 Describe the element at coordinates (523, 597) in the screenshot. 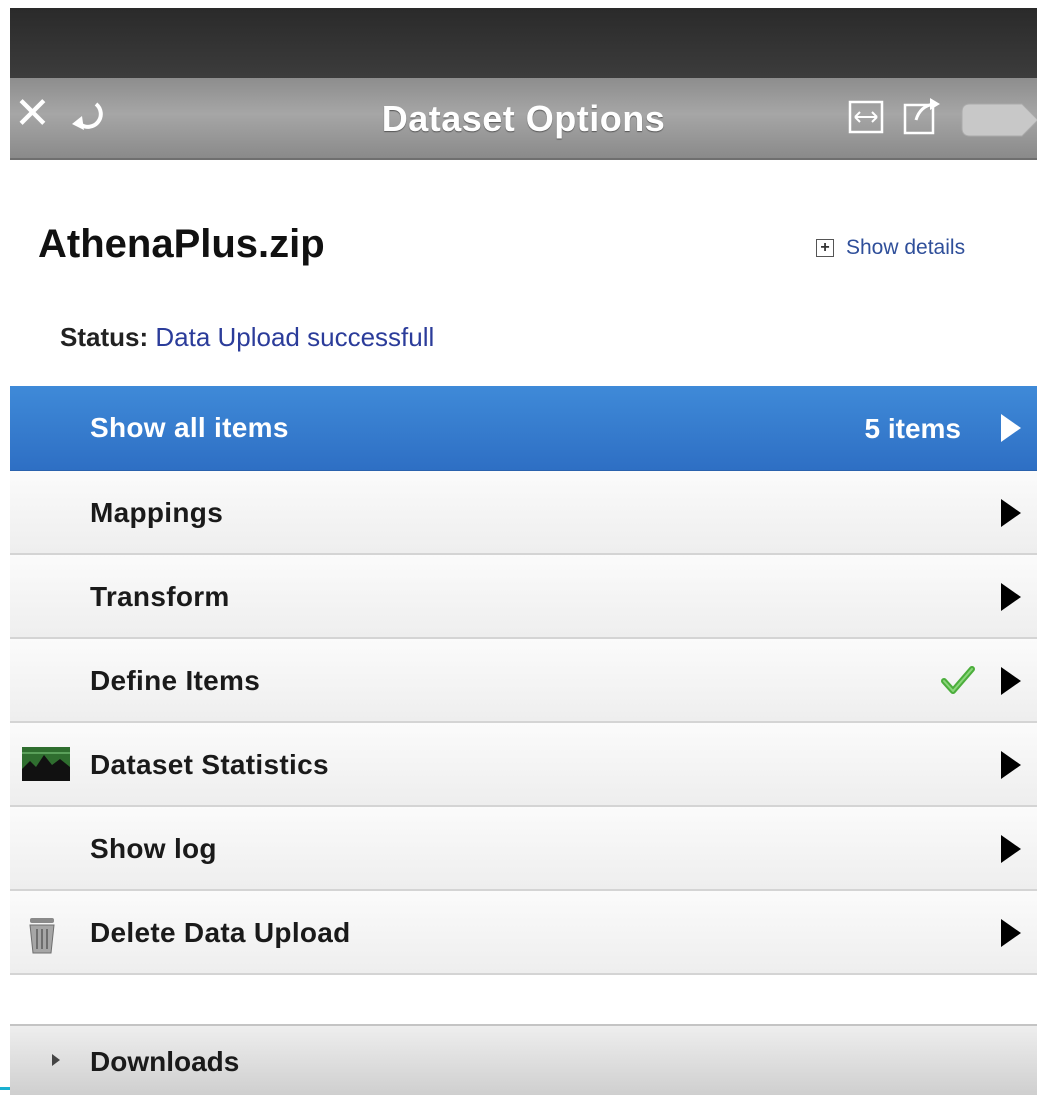

I see `menu-item-transform: Transform` at that location.